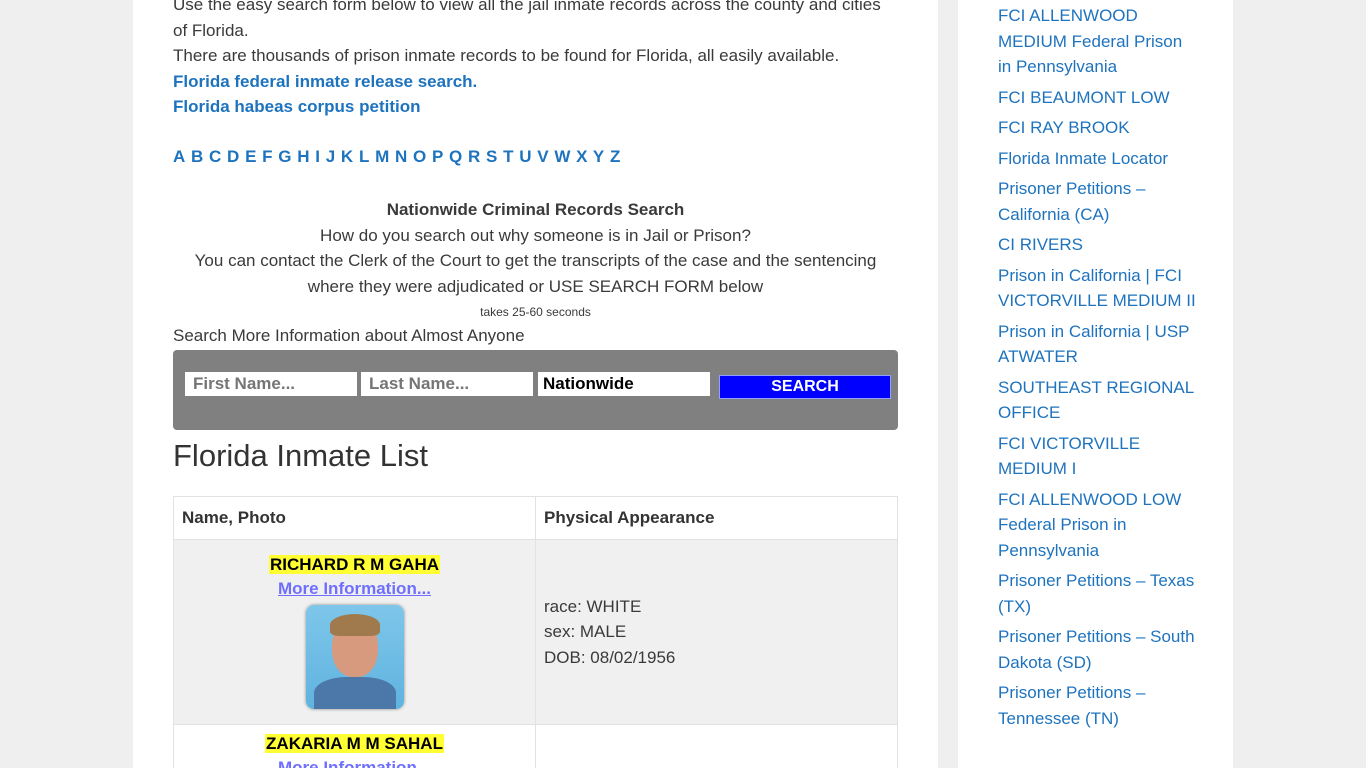 This screenshot has width=1366, height=768. What do you see at coordinates (535, 82) in the screenshot?
I see `federal-release-search-link: Florida federal inmate release search.` at bounding box center [535, 82].